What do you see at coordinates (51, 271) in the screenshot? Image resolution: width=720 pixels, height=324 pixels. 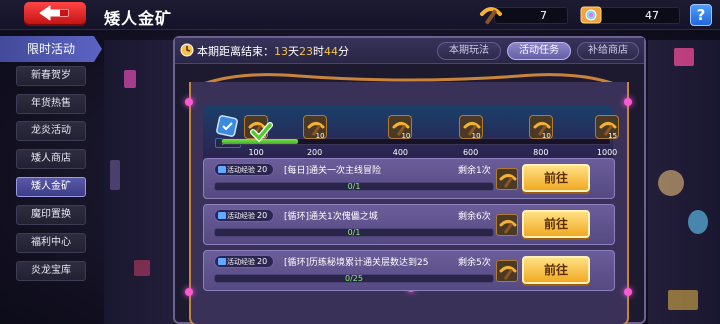 I see `sidebar-item-dragon-vault: 炎龙宝库` at bounding box center [51, 271].